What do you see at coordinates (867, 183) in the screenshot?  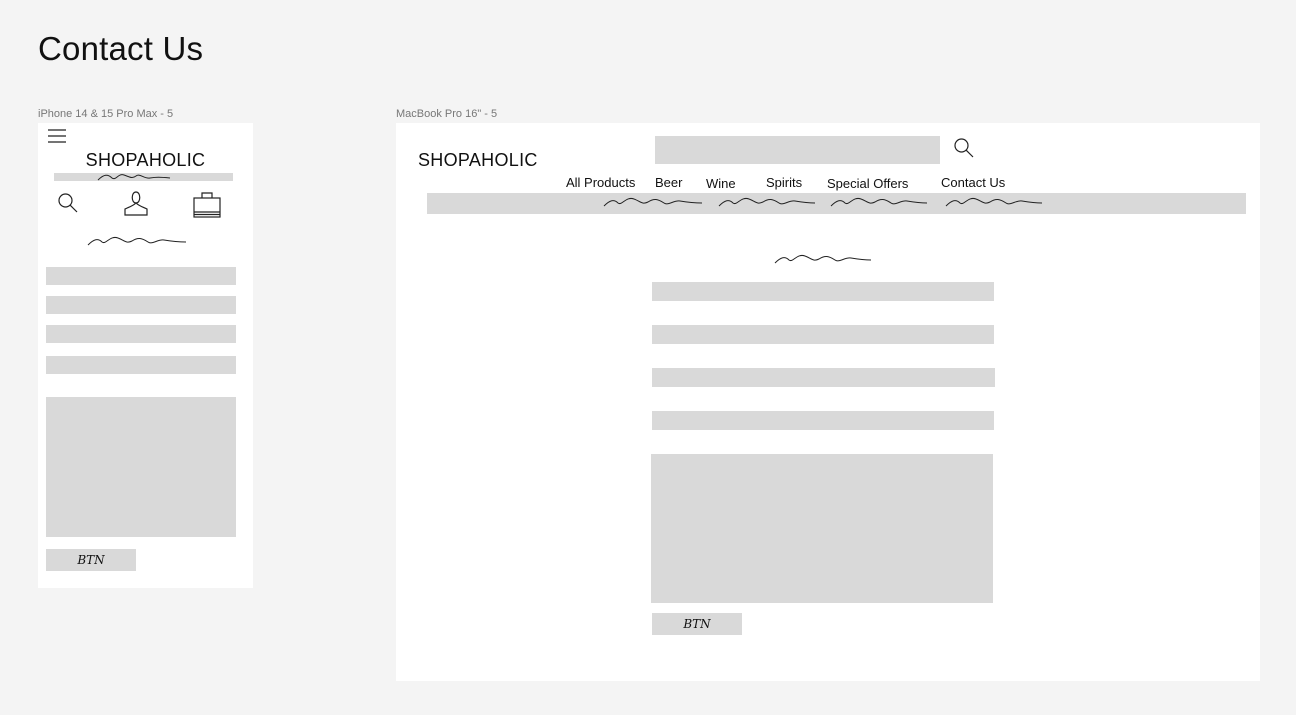 I see `nav-special-offers: Special Offers` at bounding box center [867, 183].